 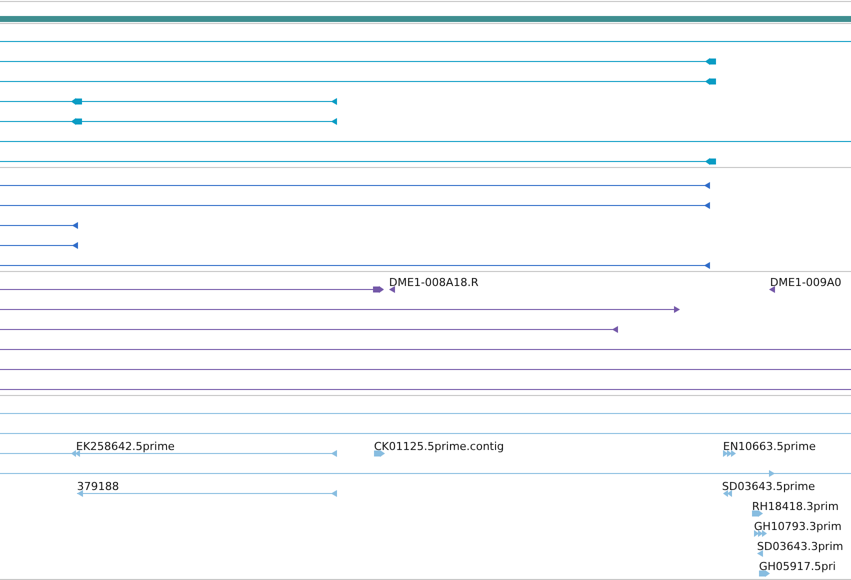 What do you see at coordinates (439, 447) in the screenshot?
I see `feature-label: CK01125.5prime.contig` at bounding box center [439, 447].